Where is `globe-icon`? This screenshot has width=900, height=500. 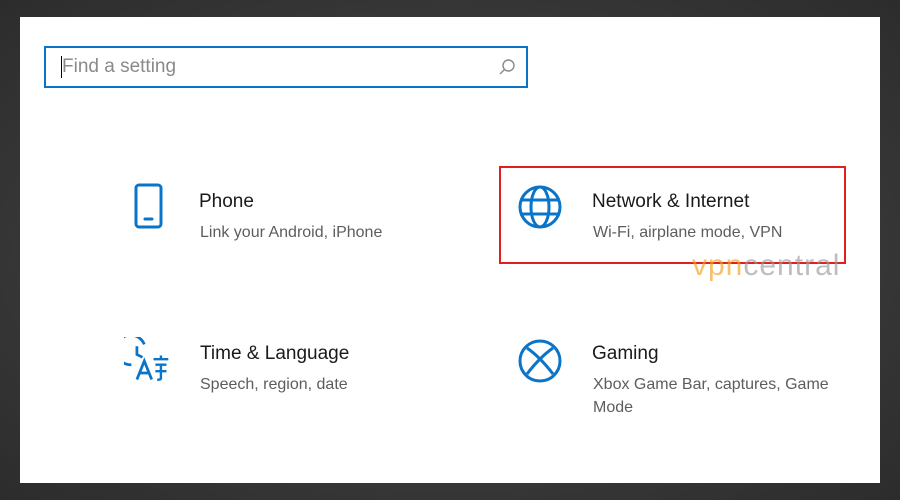 globe-icon is located at coordinates (540, 207).